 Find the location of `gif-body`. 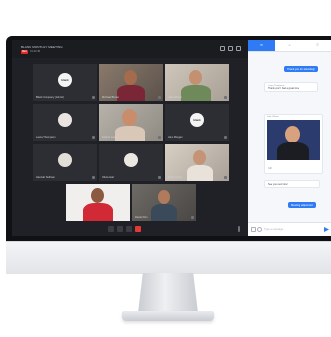

gif-body is located at coordinates (293, 151).